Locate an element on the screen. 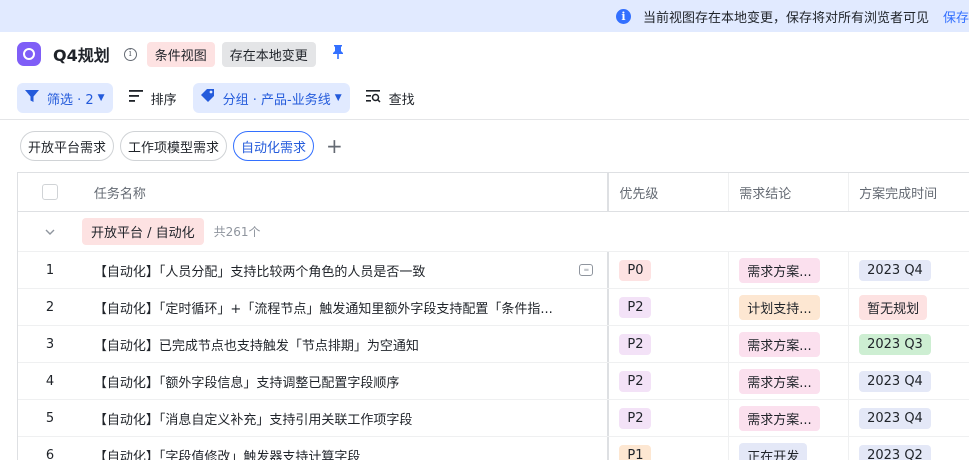  conclusion-cell: 正在开发 is located at coordinates (789, 448).